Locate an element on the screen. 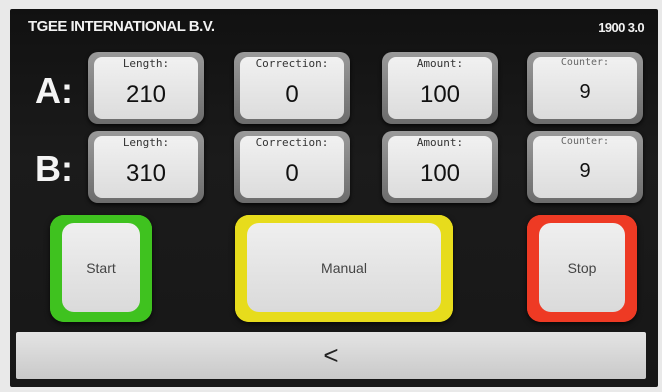 This screenshot has height=392, width=662. row-a-correction-field: Correction: 0 is located at coordinates (292, 88).